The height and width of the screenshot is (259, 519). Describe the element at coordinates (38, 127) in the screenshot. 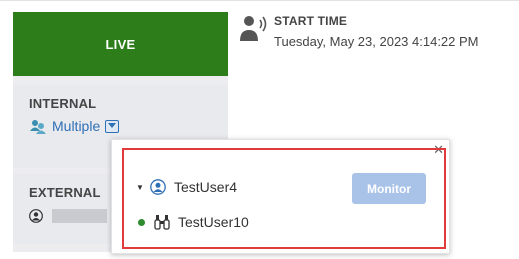

I see `multiple-users-icon` at that location.